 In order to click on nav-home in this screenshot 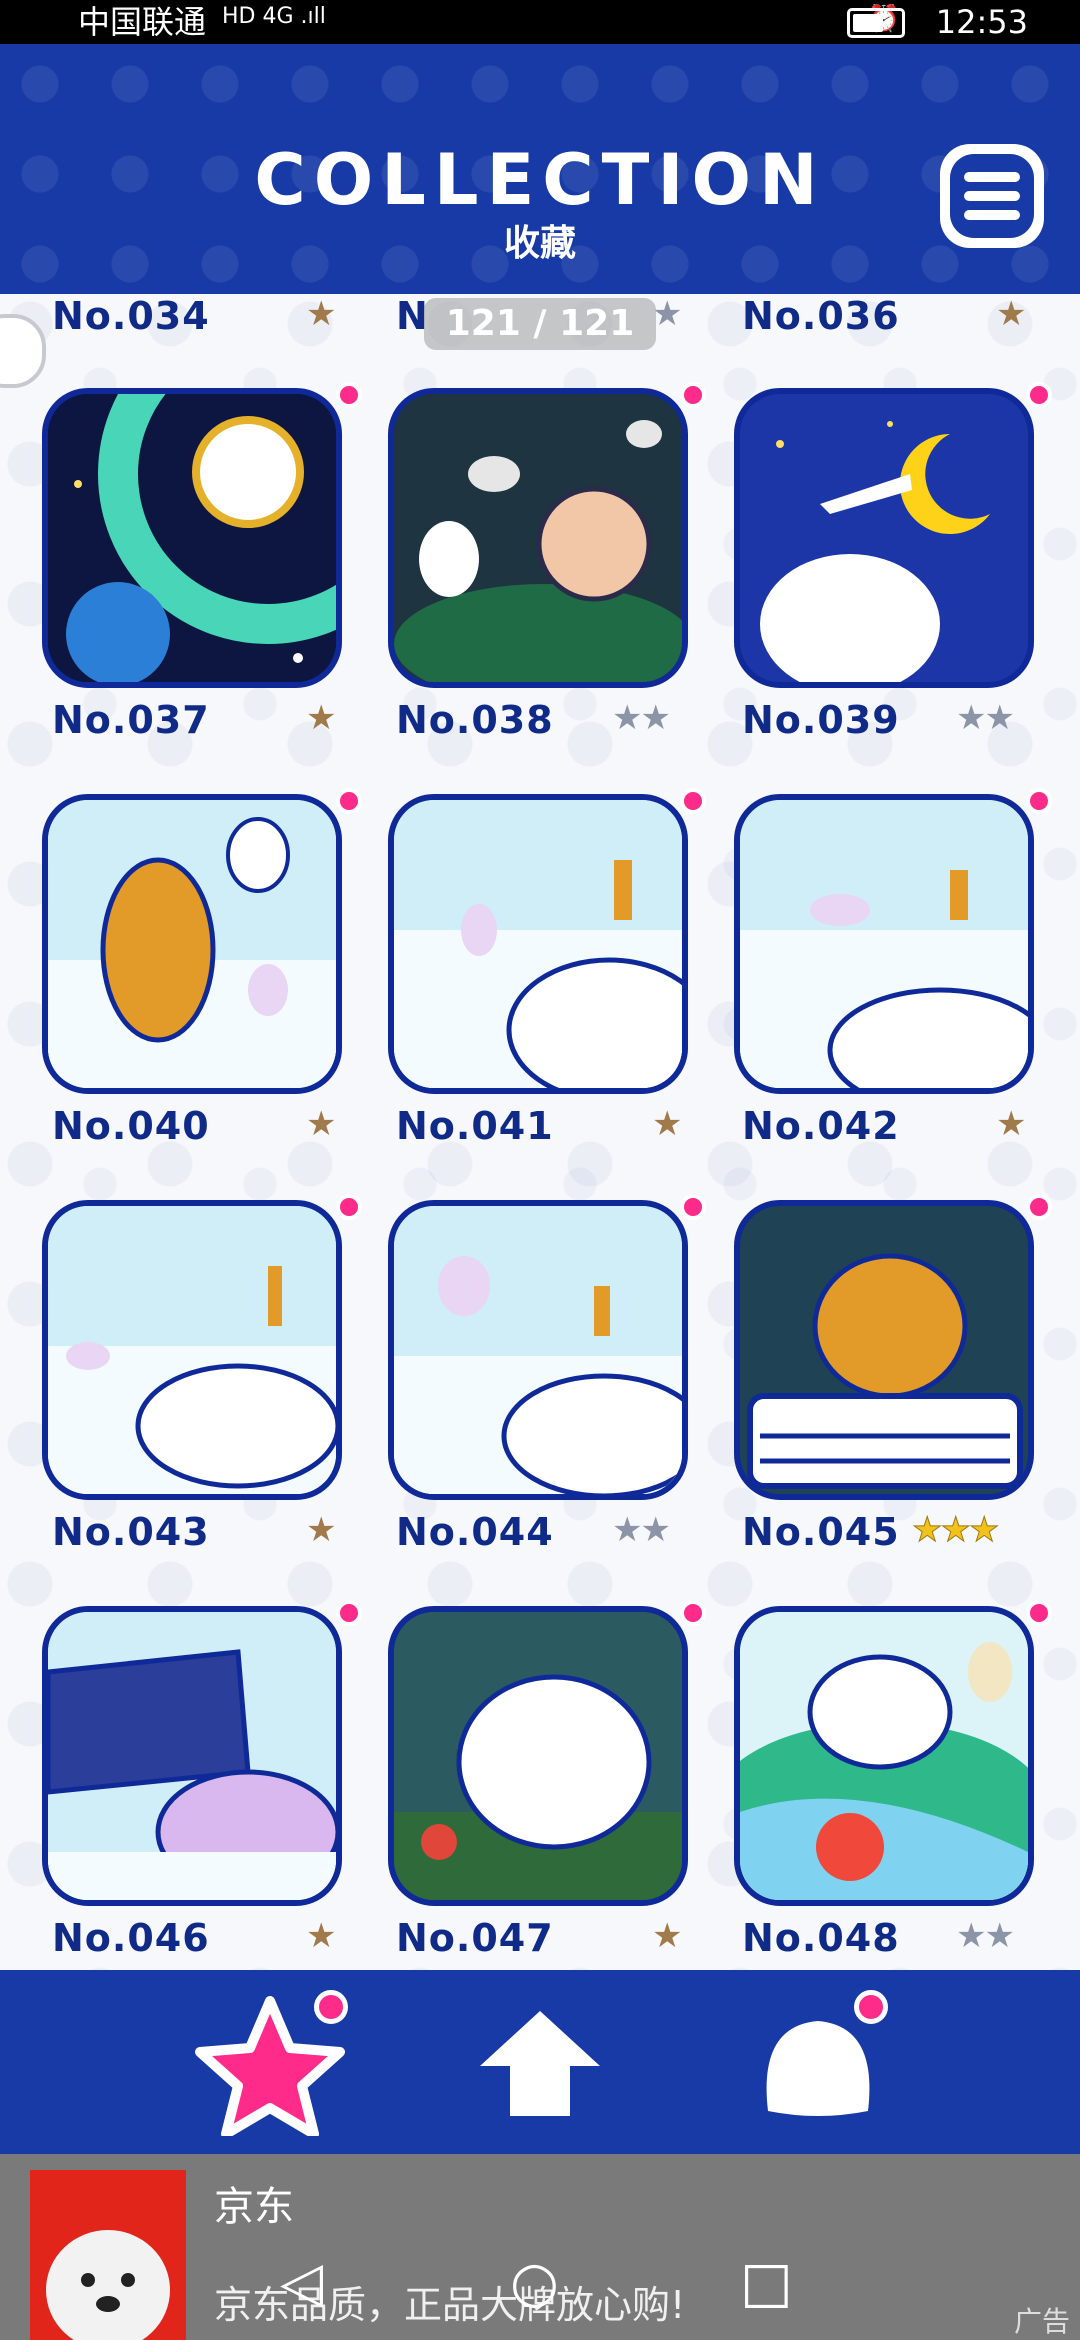, I will do `click(540, 2066)`.